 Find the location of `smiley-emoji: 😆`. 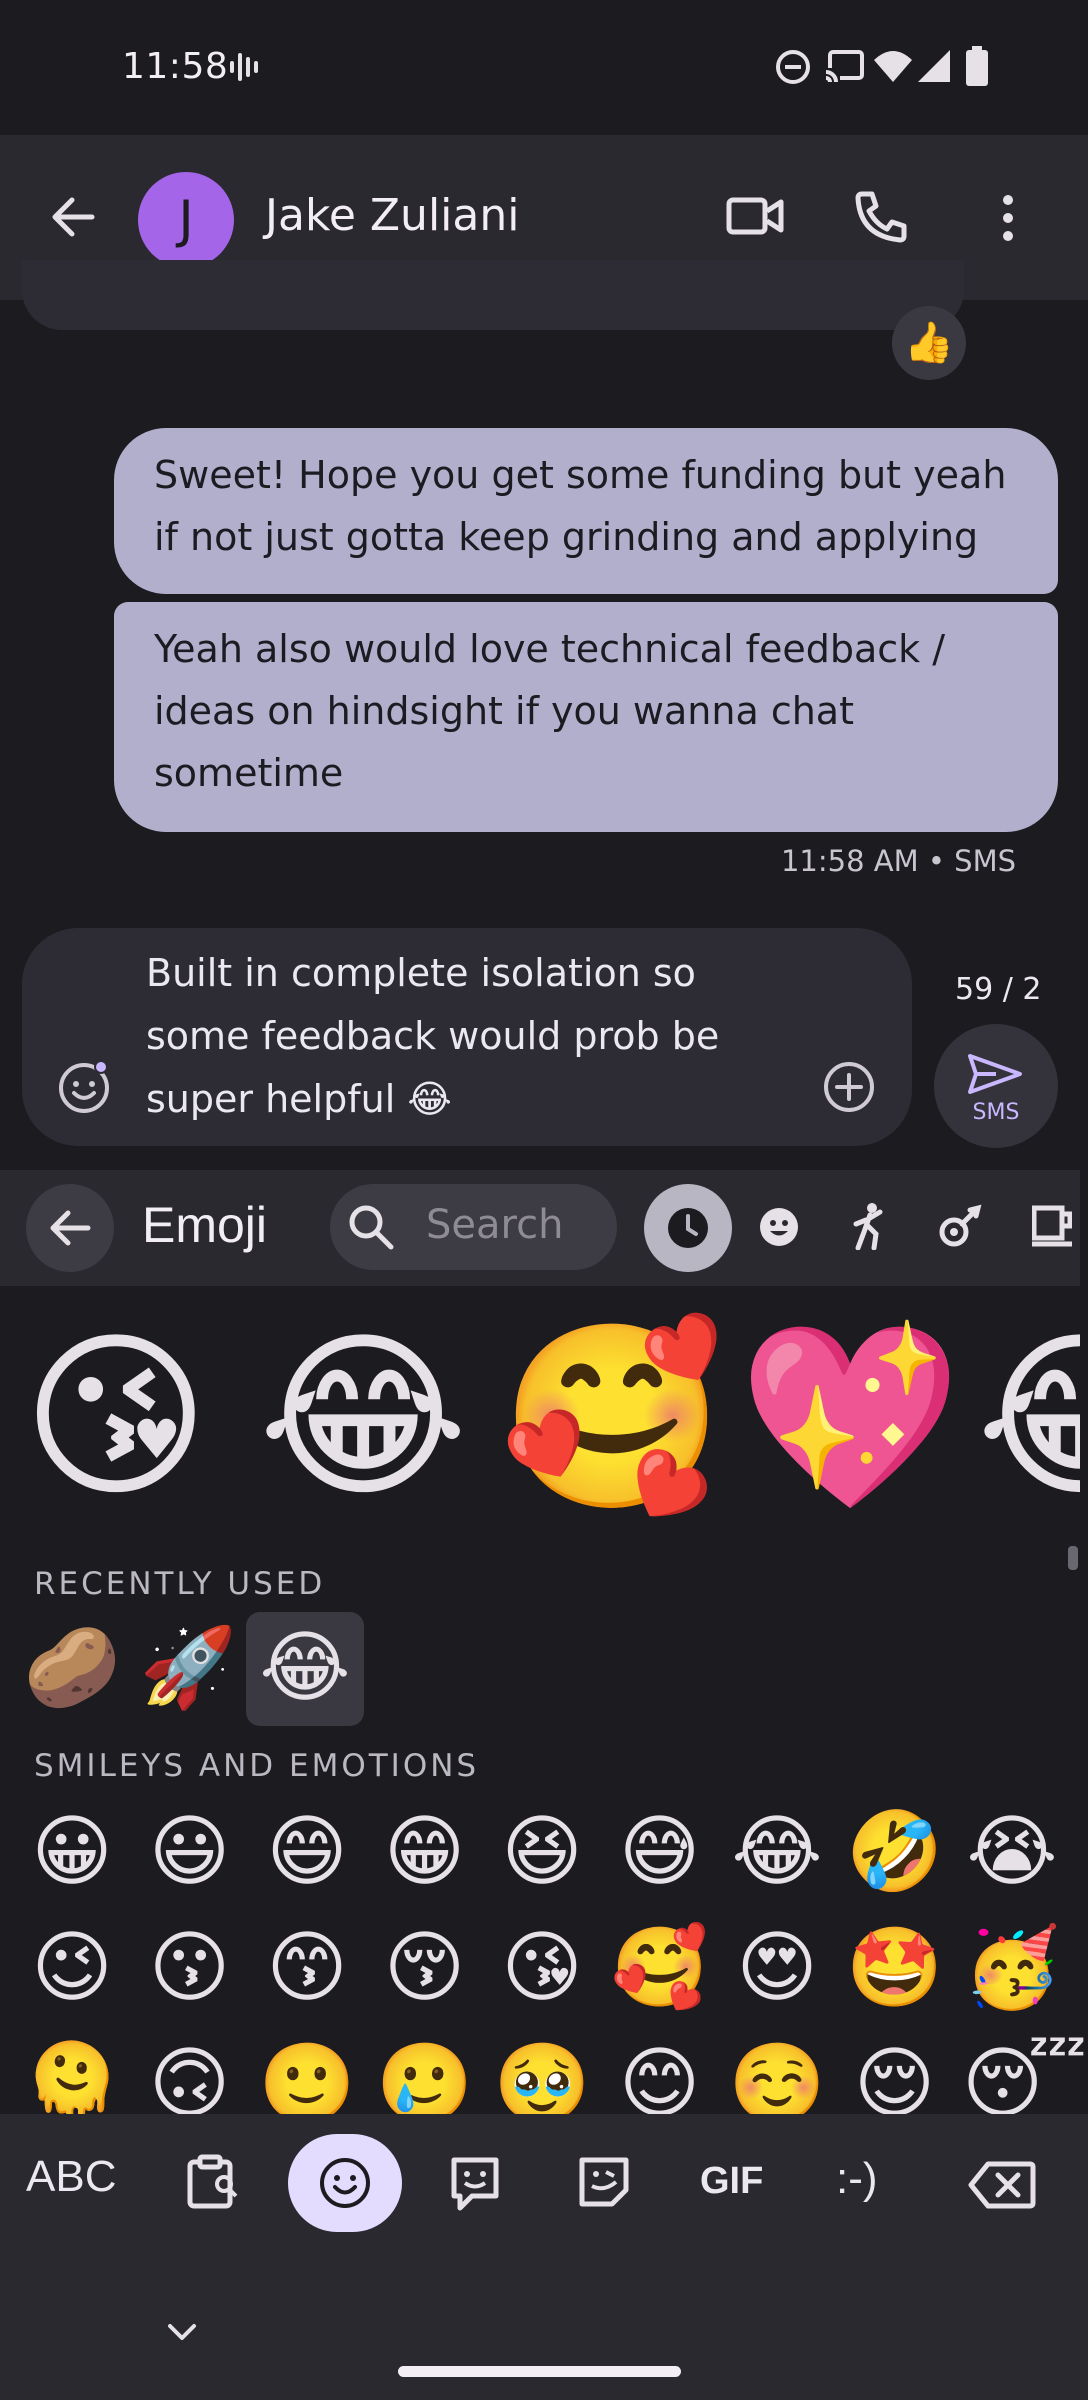

smiley-emoji: 😆 is located at coordinates (542, 1852).